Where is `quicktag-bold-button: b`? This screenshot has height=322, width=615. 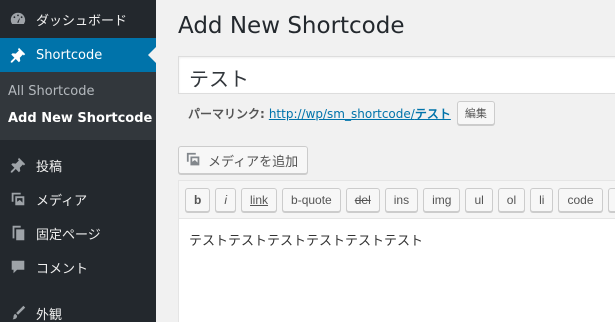 quicktag-bold-button: b is located at coordinates (198, 199).